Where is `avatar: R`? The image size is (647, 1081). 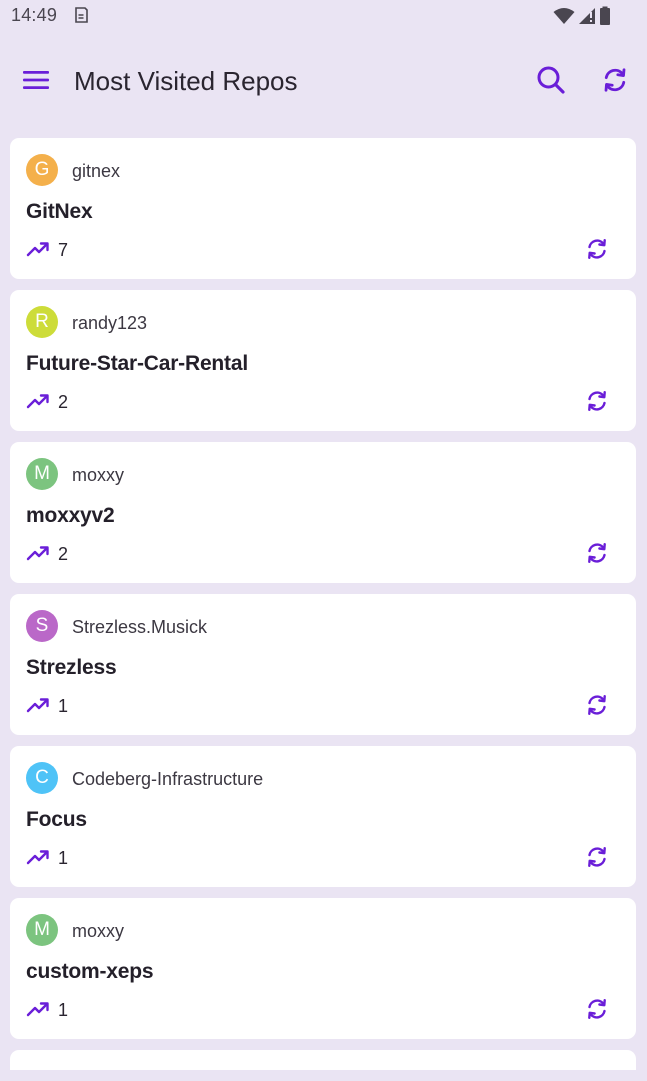
avatar: R is located at coordinates (42, 322).